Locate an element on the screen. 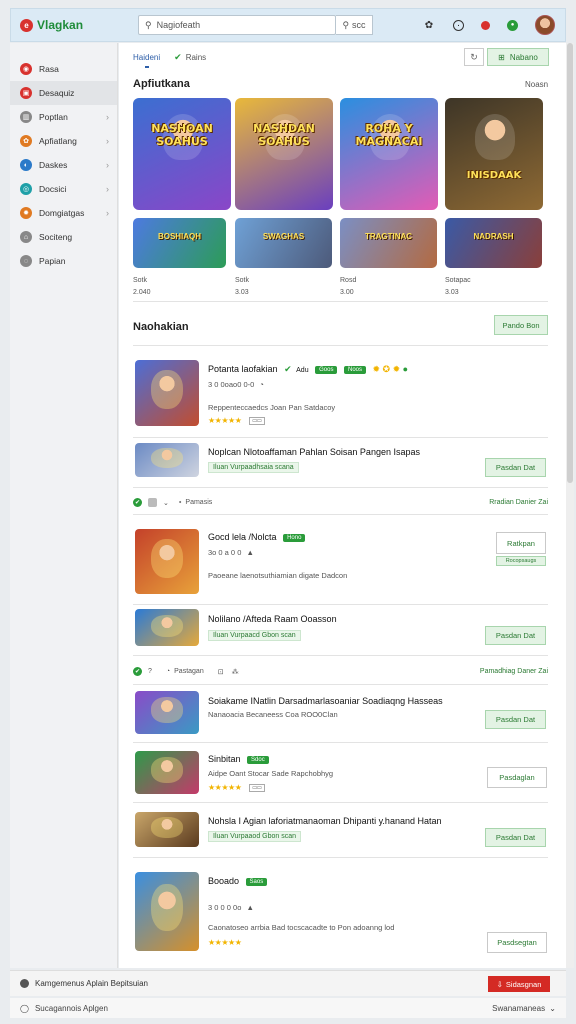 Image resolution: width=576 pixels, height=1024 pixels. refresh-button: ↻ is located at coordinates (474, 57).